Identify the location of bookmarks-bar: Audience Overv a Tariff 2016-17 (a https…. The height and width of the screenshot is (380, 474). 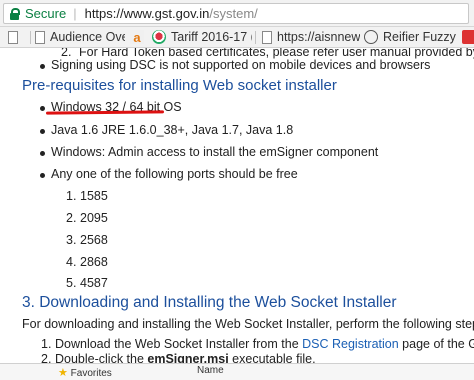
(237, 37).